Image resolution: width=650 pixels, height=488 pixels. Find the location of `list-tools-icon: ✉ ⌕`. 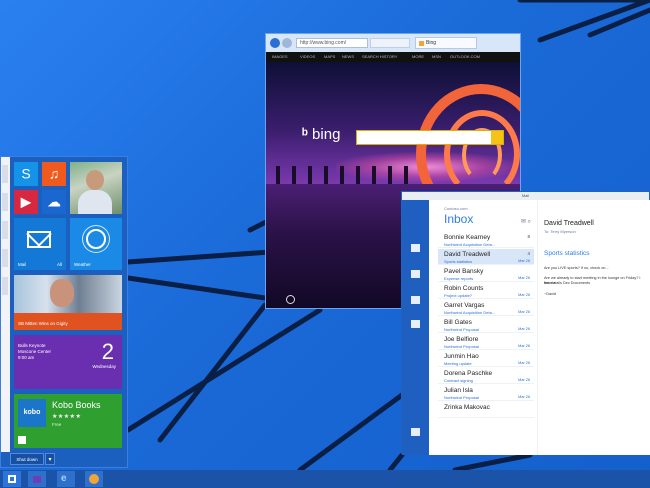

list-tools-icon: ✉ ⌕ is located at coordinates (526, 222).